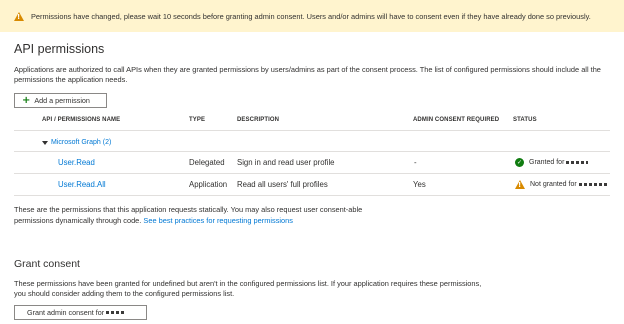 Image resolution: width=624 pixels, height=324 pixels. Describe the element at coordinates (47, 264) in the screenshot. I see `section-title-grant-consent: Grant consent` at that location.